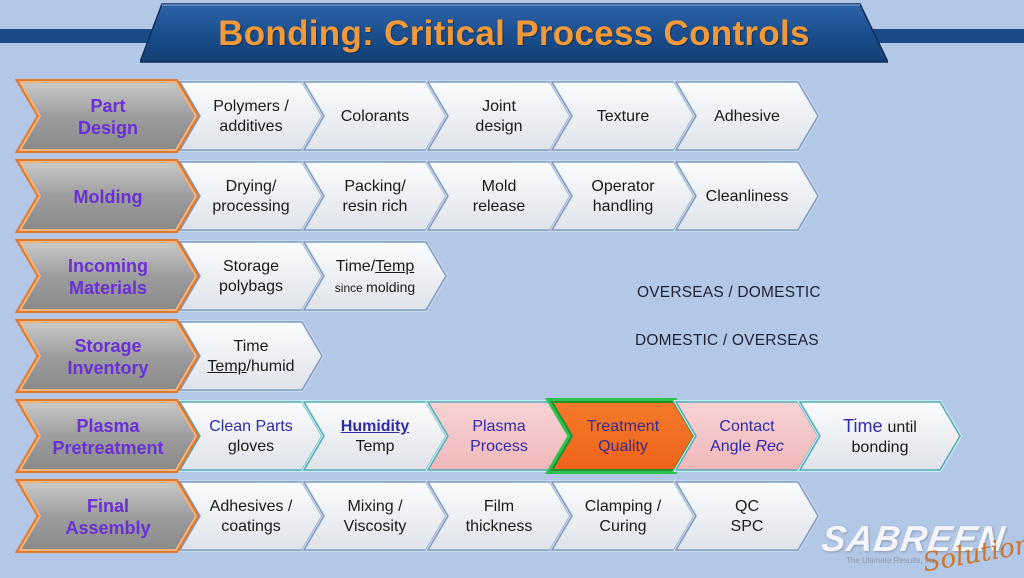 The image size is (1024, 578). Describe the element at coordinates (350, 287) in the screenshot. I see `line-part: since` at that location.